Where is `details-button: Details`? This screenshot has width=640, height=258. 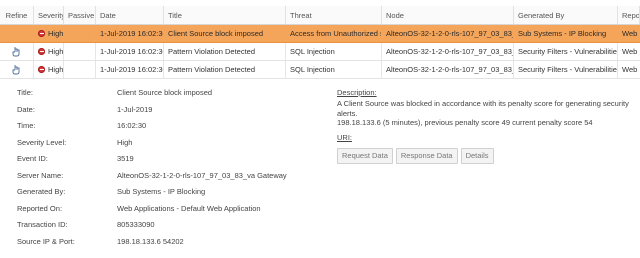 details-button: Details is located at coordinates (477, 155).